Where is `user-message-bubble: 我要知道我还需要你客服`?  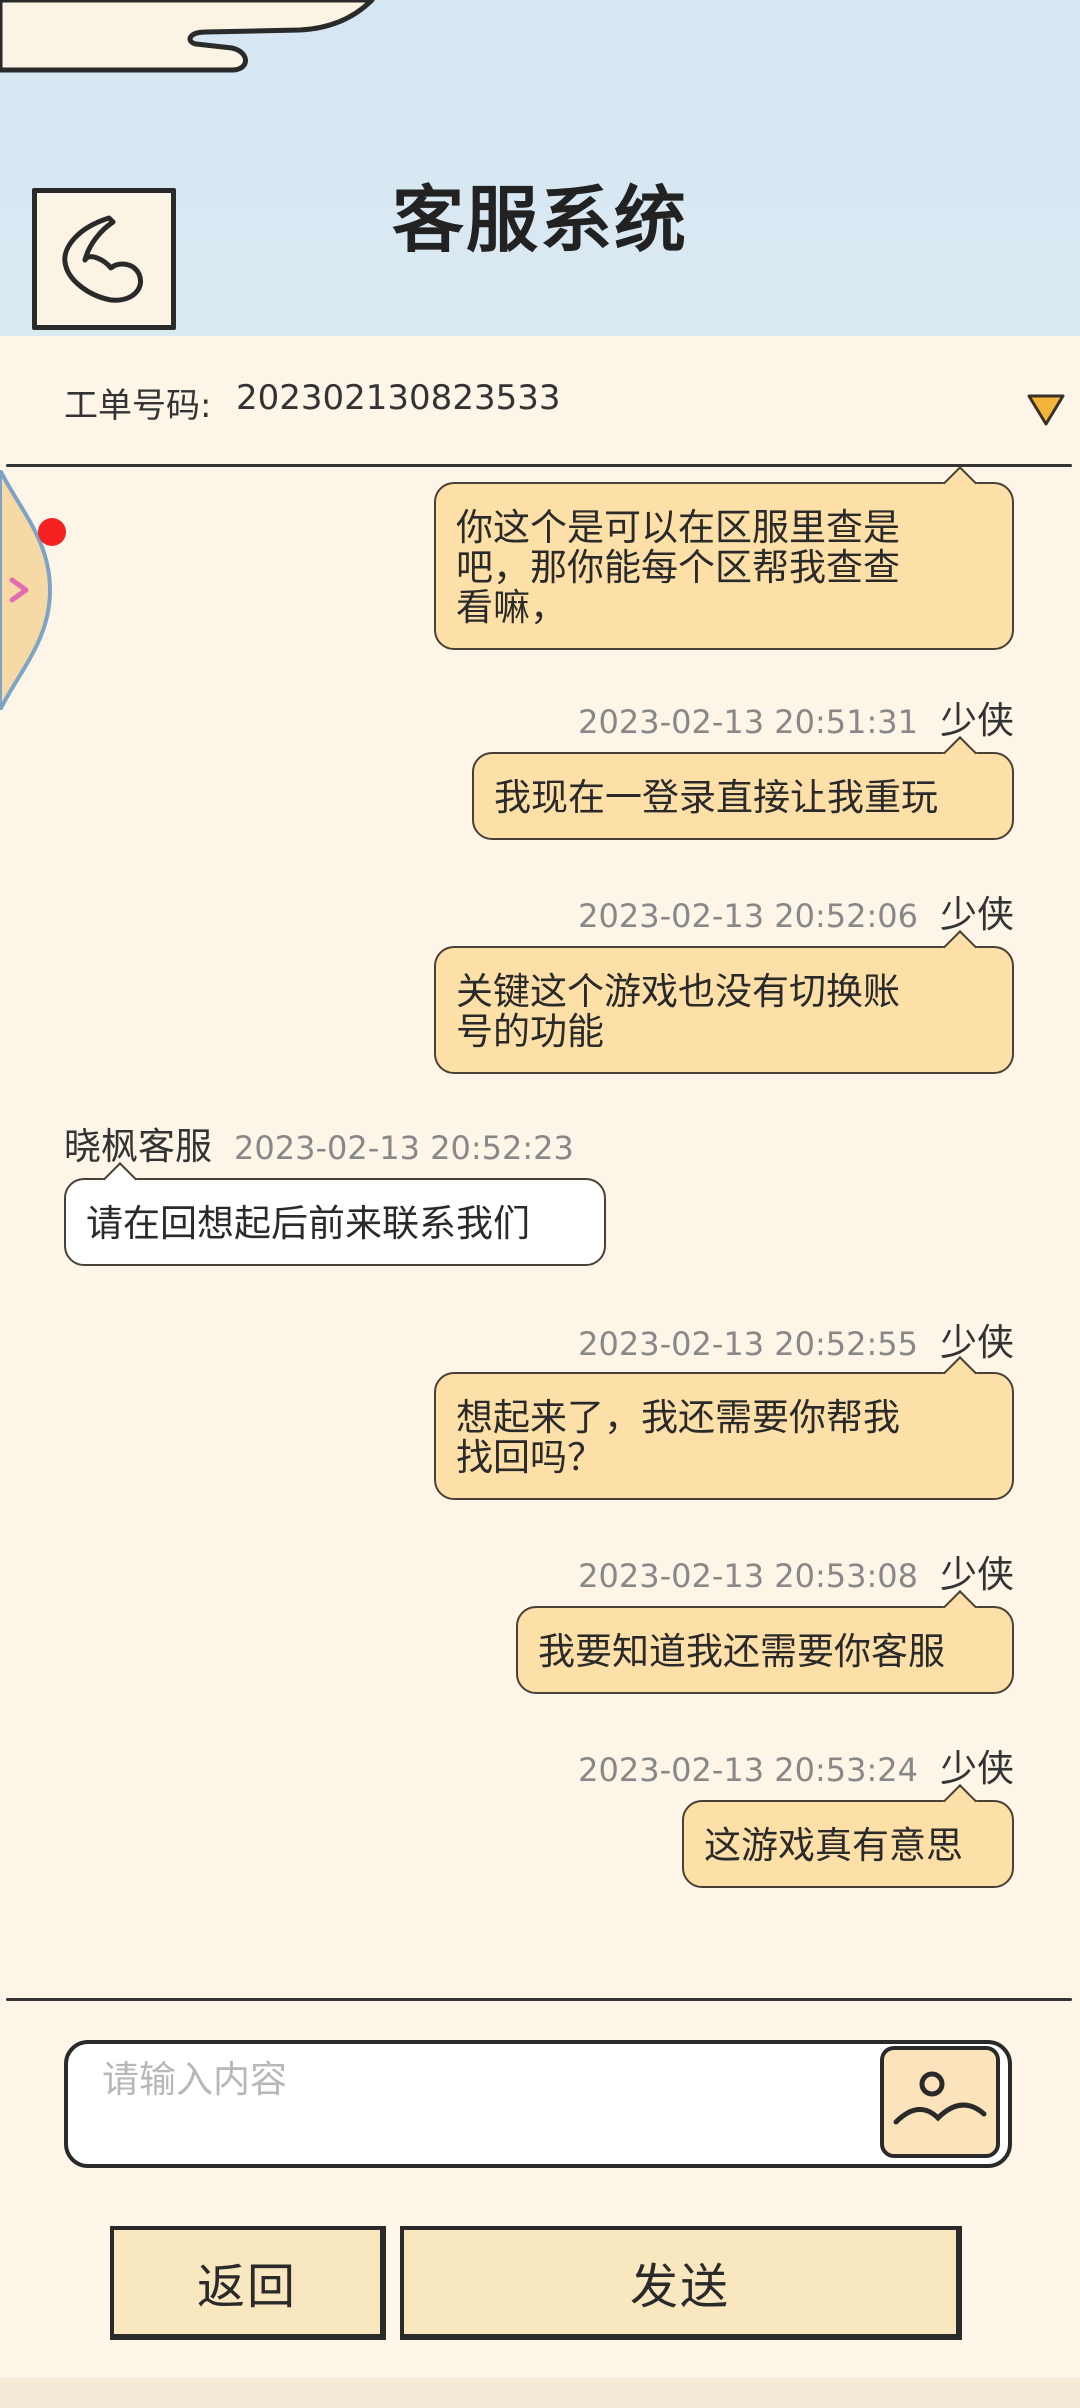
user-message-bubble: 我要知道我还需要你客服 is located at coordinates (765, 1642).